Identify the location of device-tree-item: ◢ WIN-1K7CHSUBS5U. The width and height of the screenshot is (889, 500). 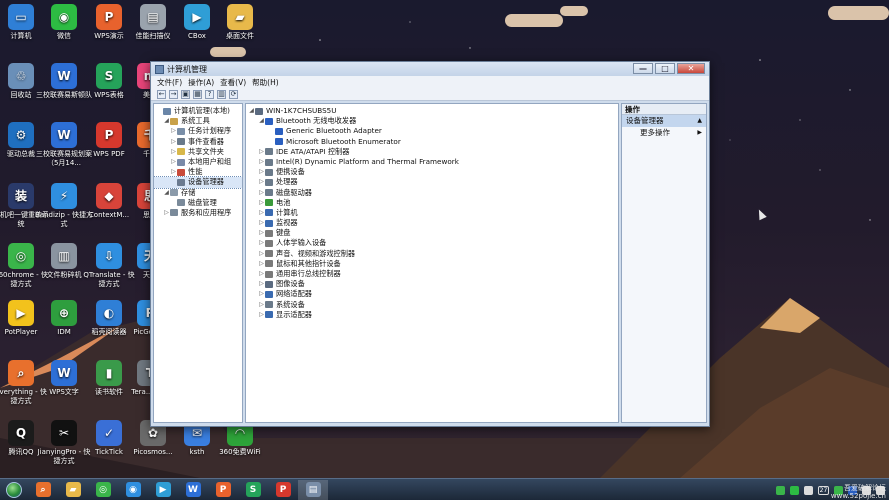
(432, 111).